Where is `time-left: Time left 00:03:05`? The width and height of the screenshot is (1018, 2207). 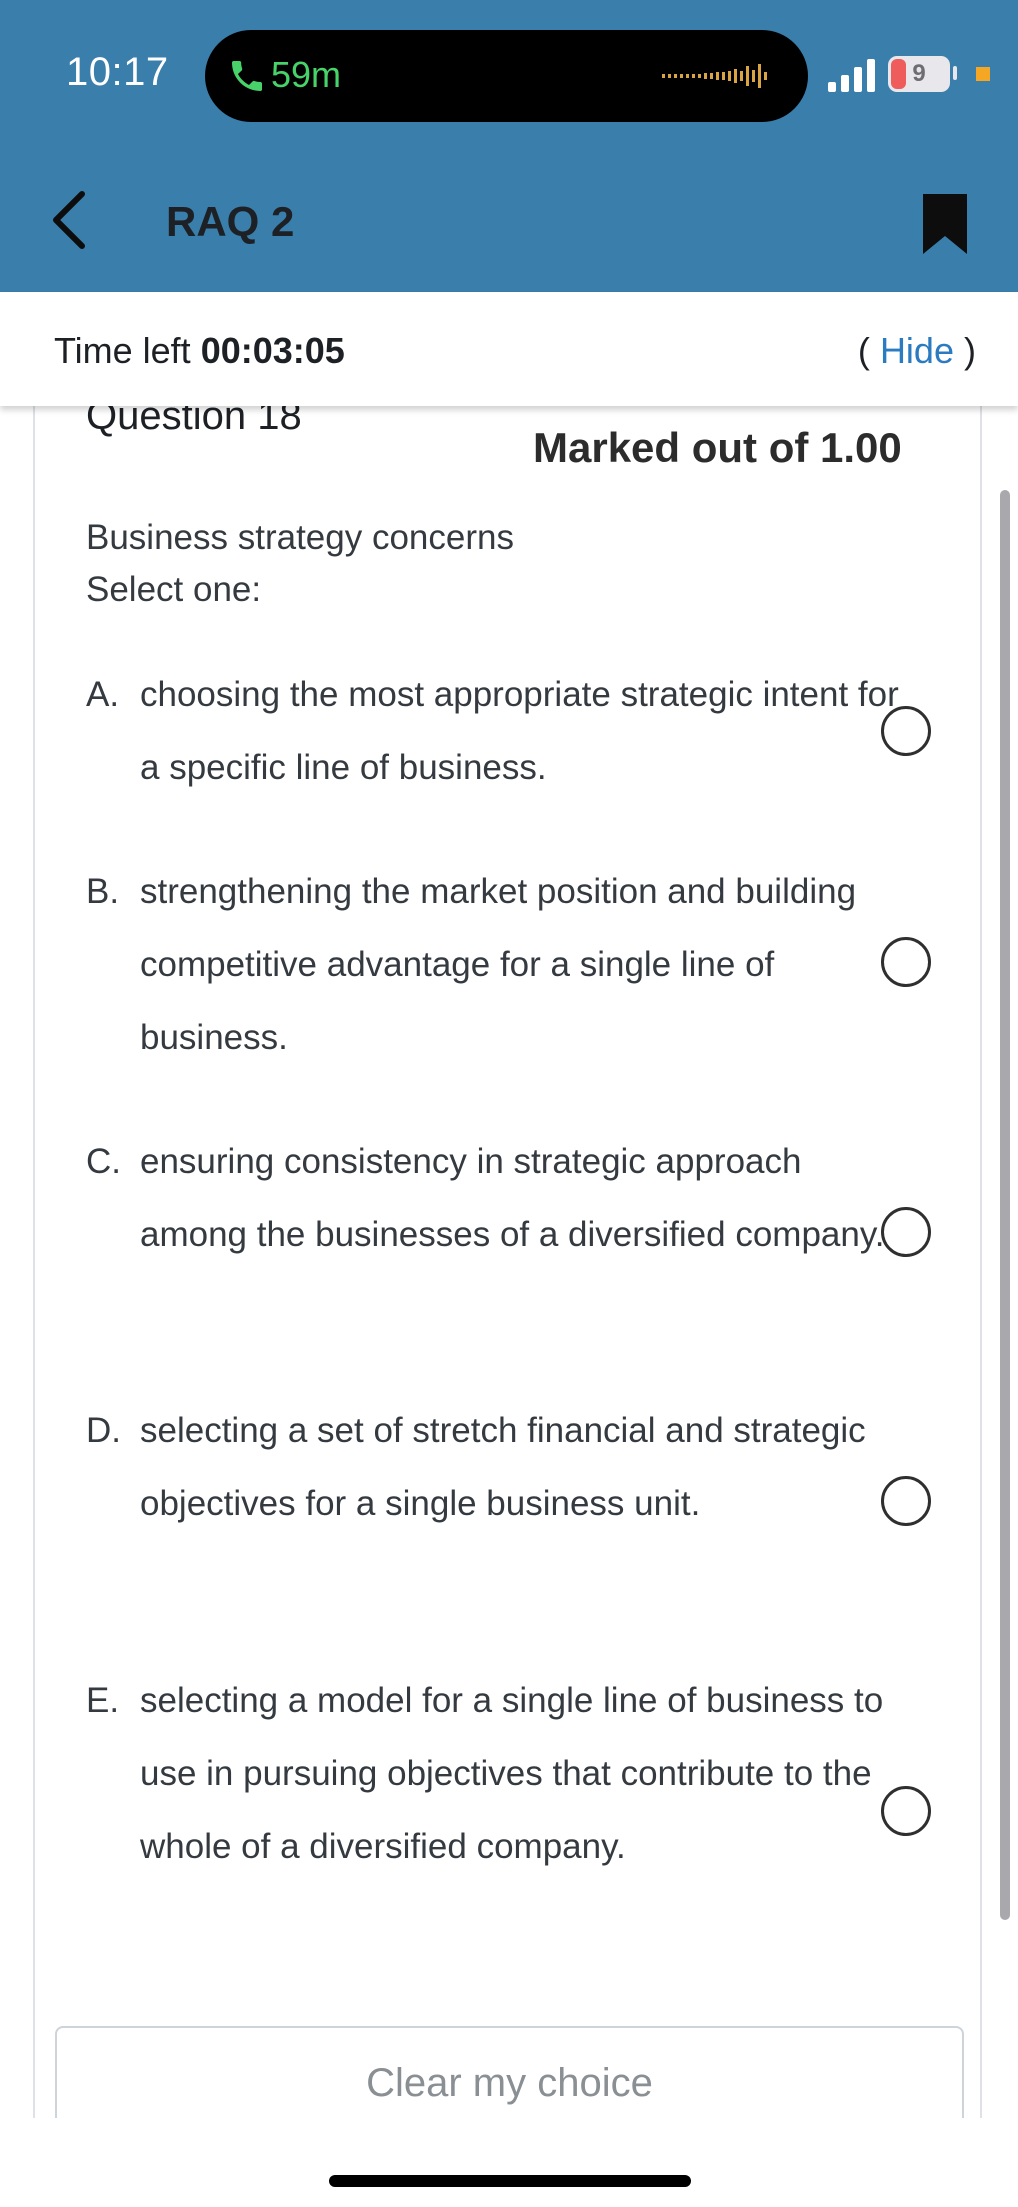
time-left: Time left 00:03:05 is located at coordinates (199, 351).